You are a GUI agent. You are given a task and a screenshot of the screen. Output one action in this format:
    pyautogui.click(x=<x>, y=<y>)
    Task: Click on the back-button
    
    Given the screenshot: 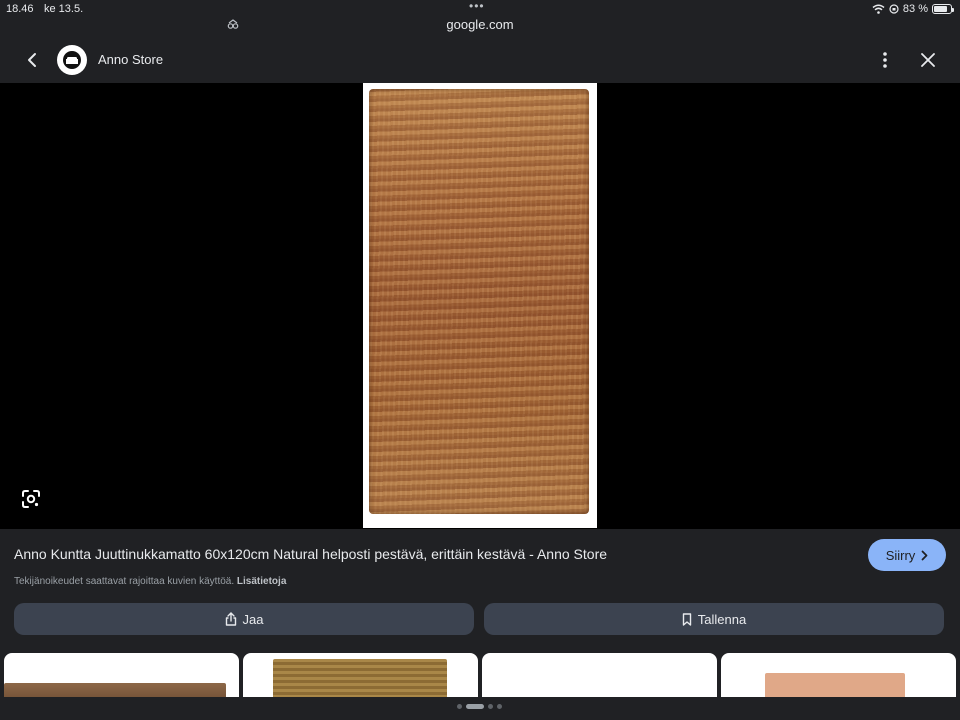 What is the action you would take?
    pyautogui.click(x=32, y=60)
    